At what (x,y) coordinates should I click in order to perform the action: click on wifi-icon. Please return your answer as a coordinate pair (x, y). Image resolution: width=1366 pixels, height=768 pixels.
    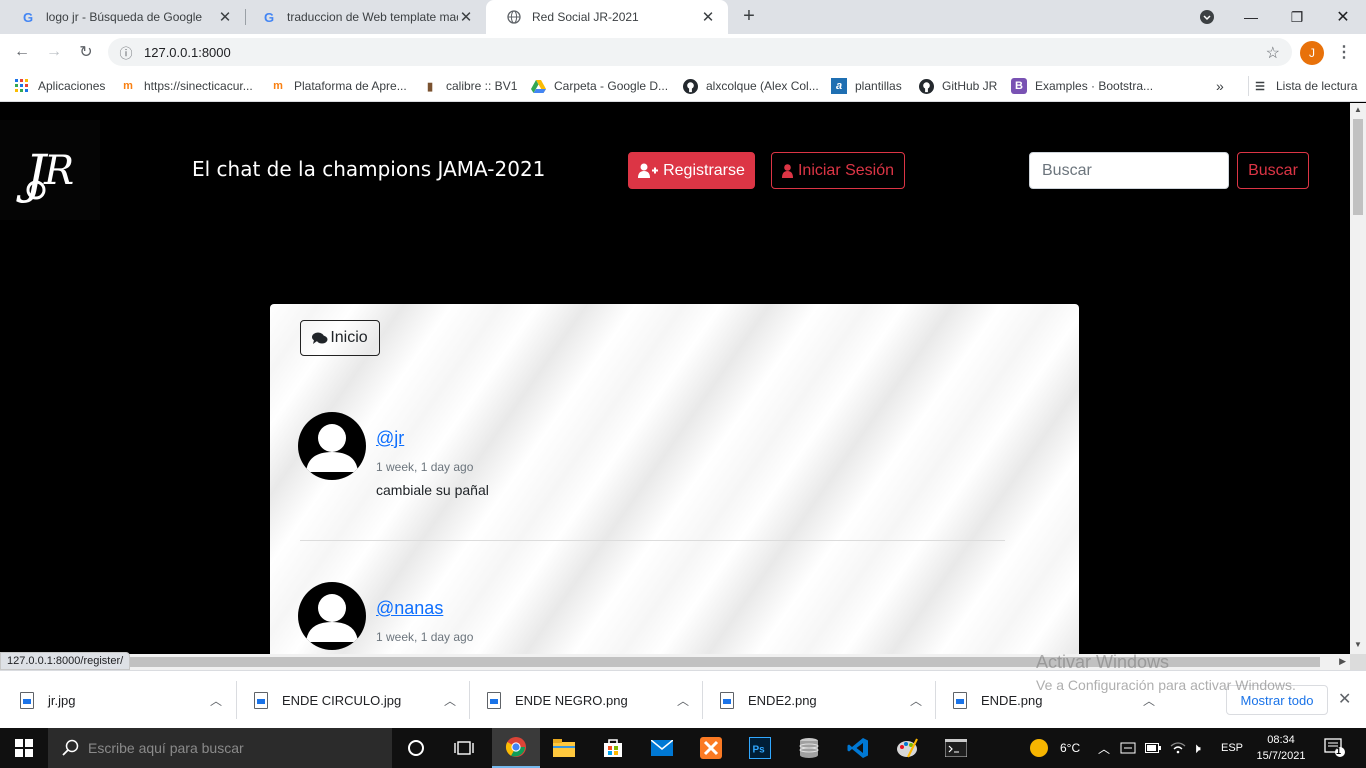
    Looking at the image, I should click on (1178, 748).